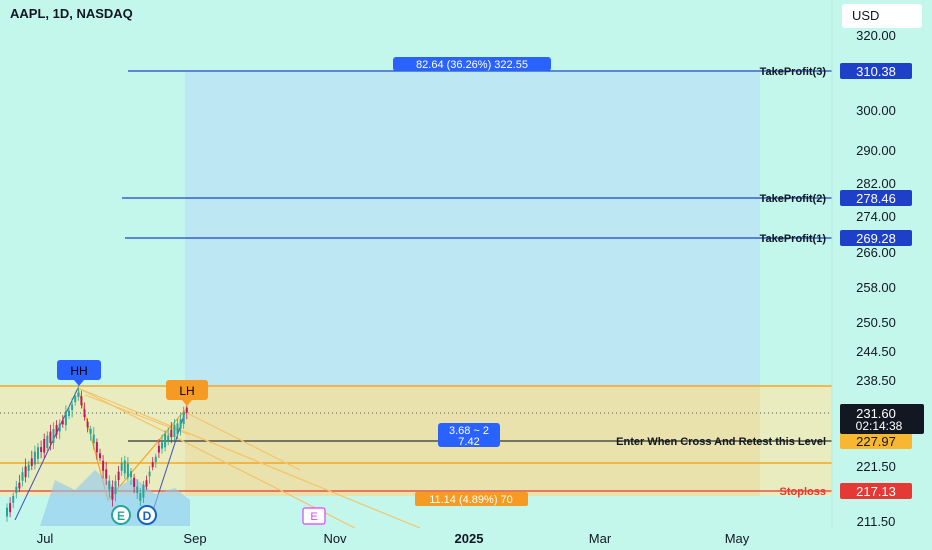  What do you see at coordinates (793, 199) in the screenshot?
I see `level-name-label: TakeProfit(2)` at bounding box center [793, 199].